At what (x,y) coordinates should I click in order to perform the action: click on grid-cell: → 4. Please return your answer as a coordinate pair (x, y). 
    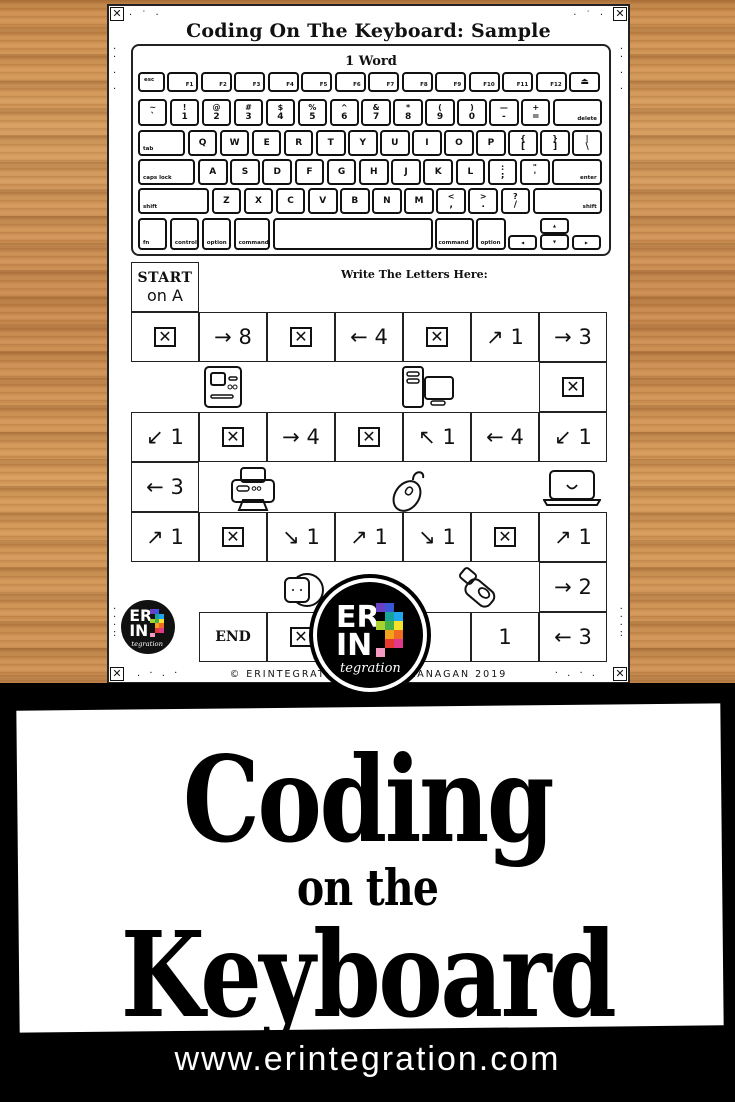
    Looking at the image, I should click on (301, 437).